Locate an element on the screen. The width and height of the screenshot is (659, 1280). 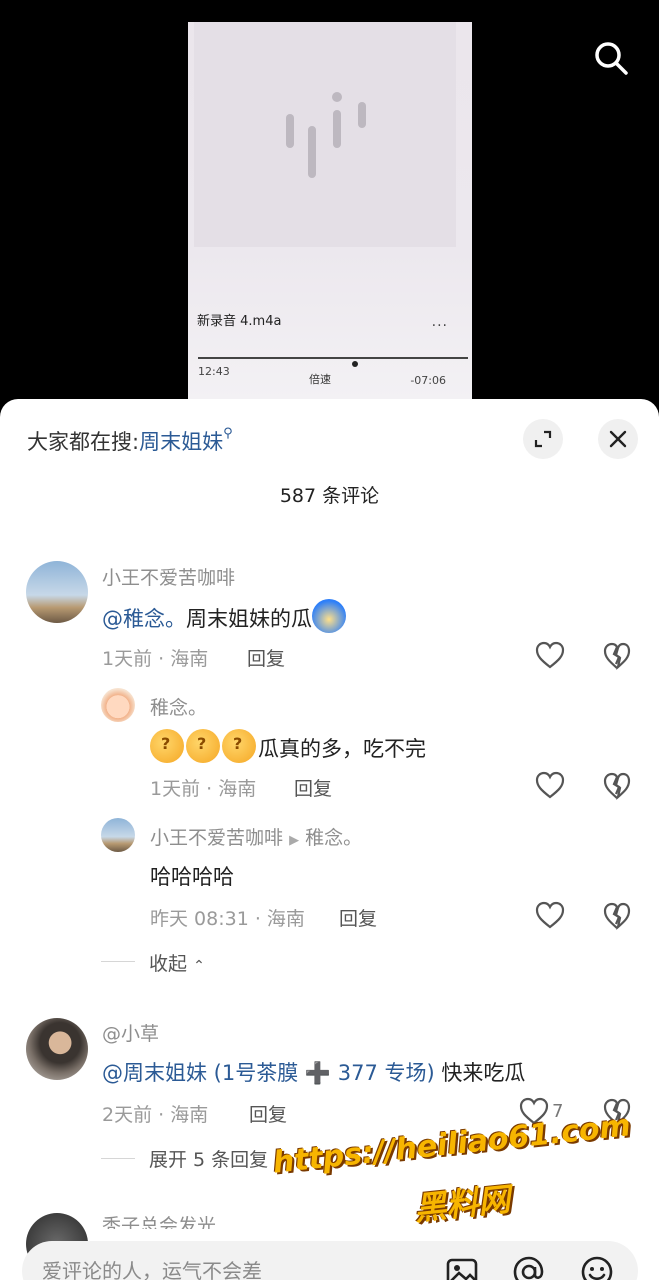
expand-button is located at coordinates (543, 439).